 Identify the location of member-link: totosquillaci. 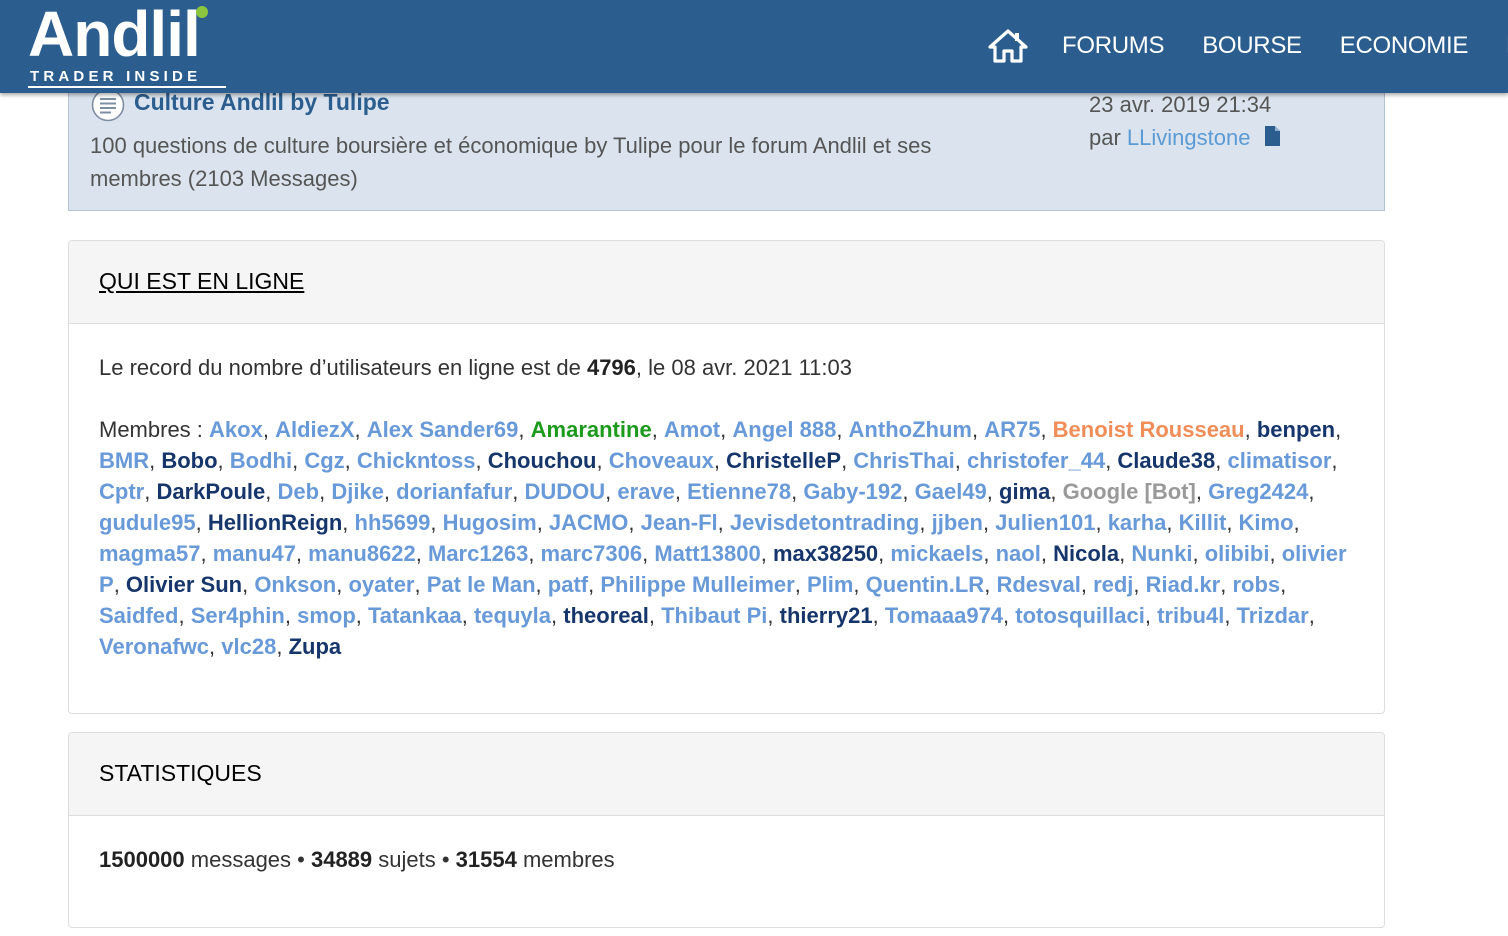
(1080, 615).